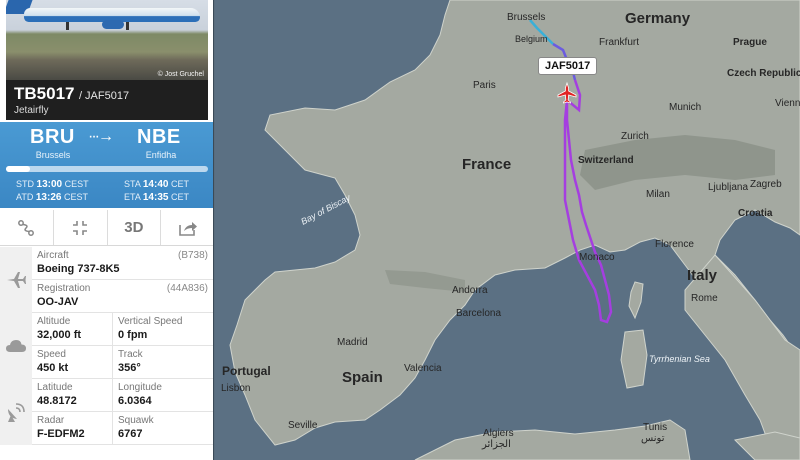 The width and height of the screenshot is (800, 460). Describe the element at coordinates (49, 184) in the screenshot. I see `std-time: 13:00` at that location.